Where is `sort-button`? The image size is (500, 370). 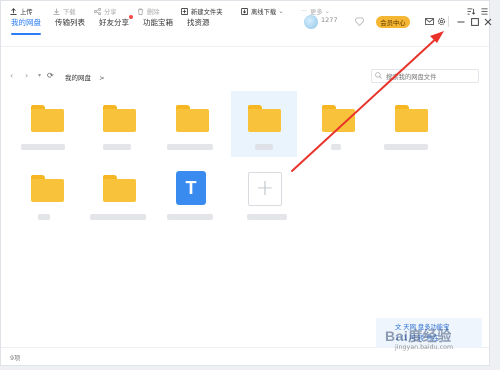
sort-button is located at coordinates (472, 11).